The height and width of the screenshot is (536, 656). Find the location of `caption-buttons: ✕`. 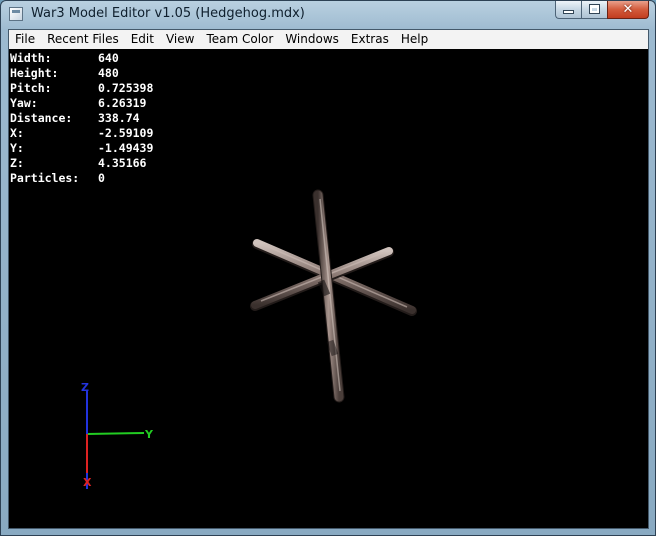

caption-buttons: ✕ is located at coordinates (602, 11).